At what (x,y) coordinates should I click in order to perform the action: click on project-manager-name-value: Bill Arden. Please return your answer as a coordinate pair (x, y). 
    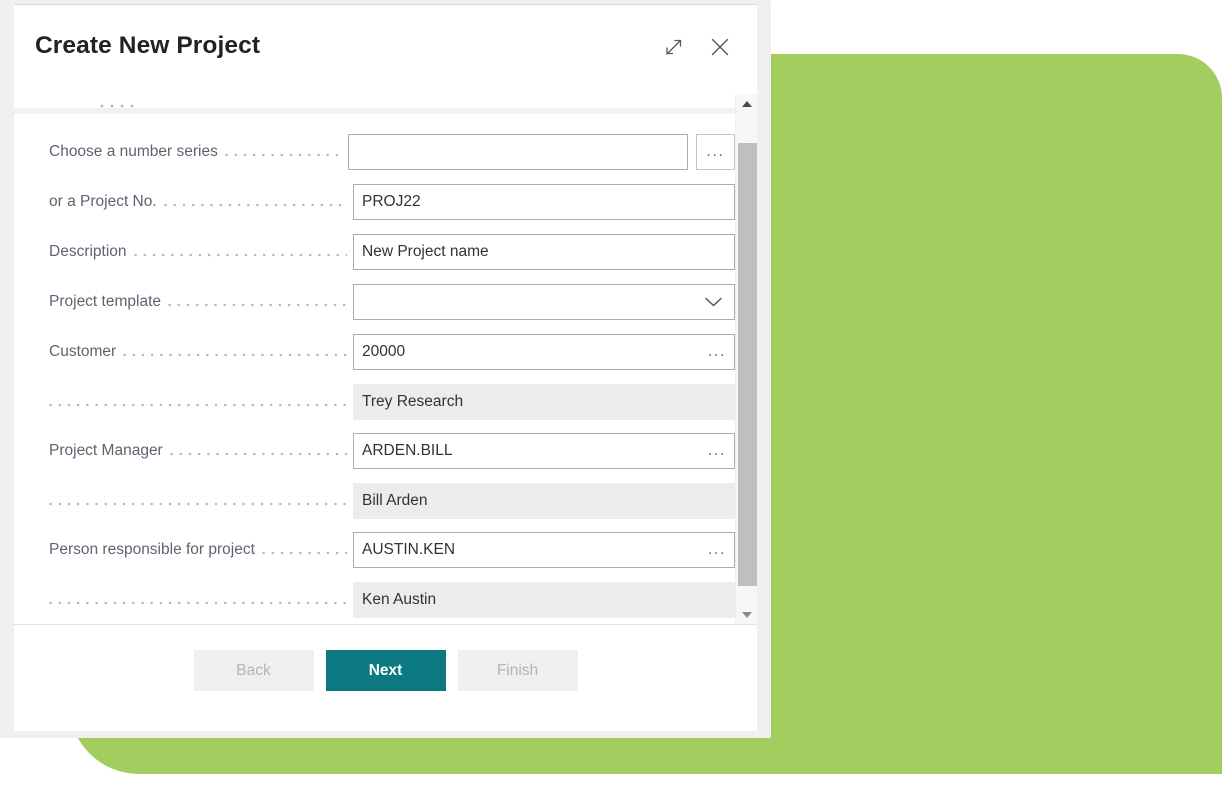
    Looking at the image, I should click on (544, 500).